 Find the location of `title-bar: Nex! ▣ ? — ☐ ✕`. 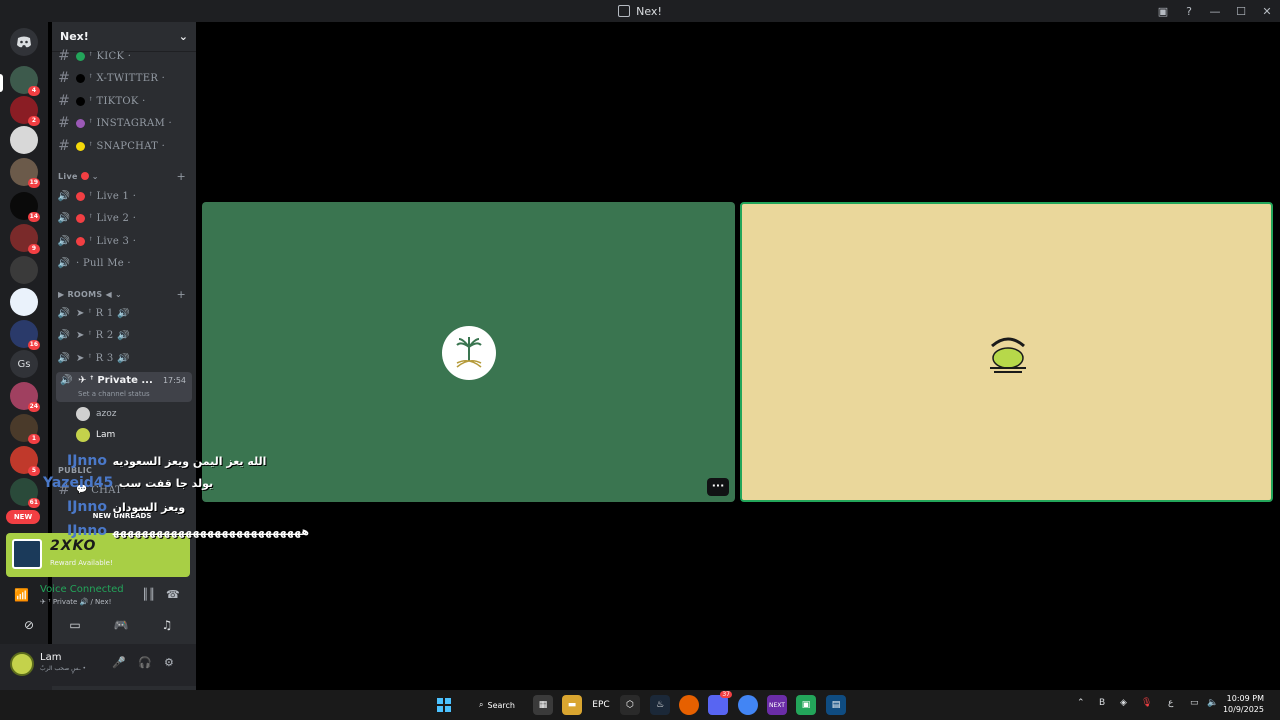

title-bar: Nex! ▣ ? — ☐ ✕ is located at coordinates (640, 11).